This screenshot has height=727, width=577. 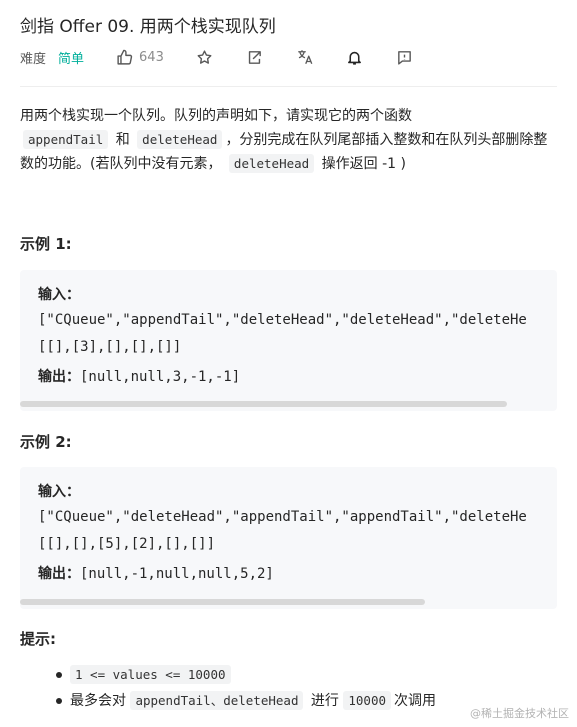 I want to click on header-divider, so click(x=288, y=86).